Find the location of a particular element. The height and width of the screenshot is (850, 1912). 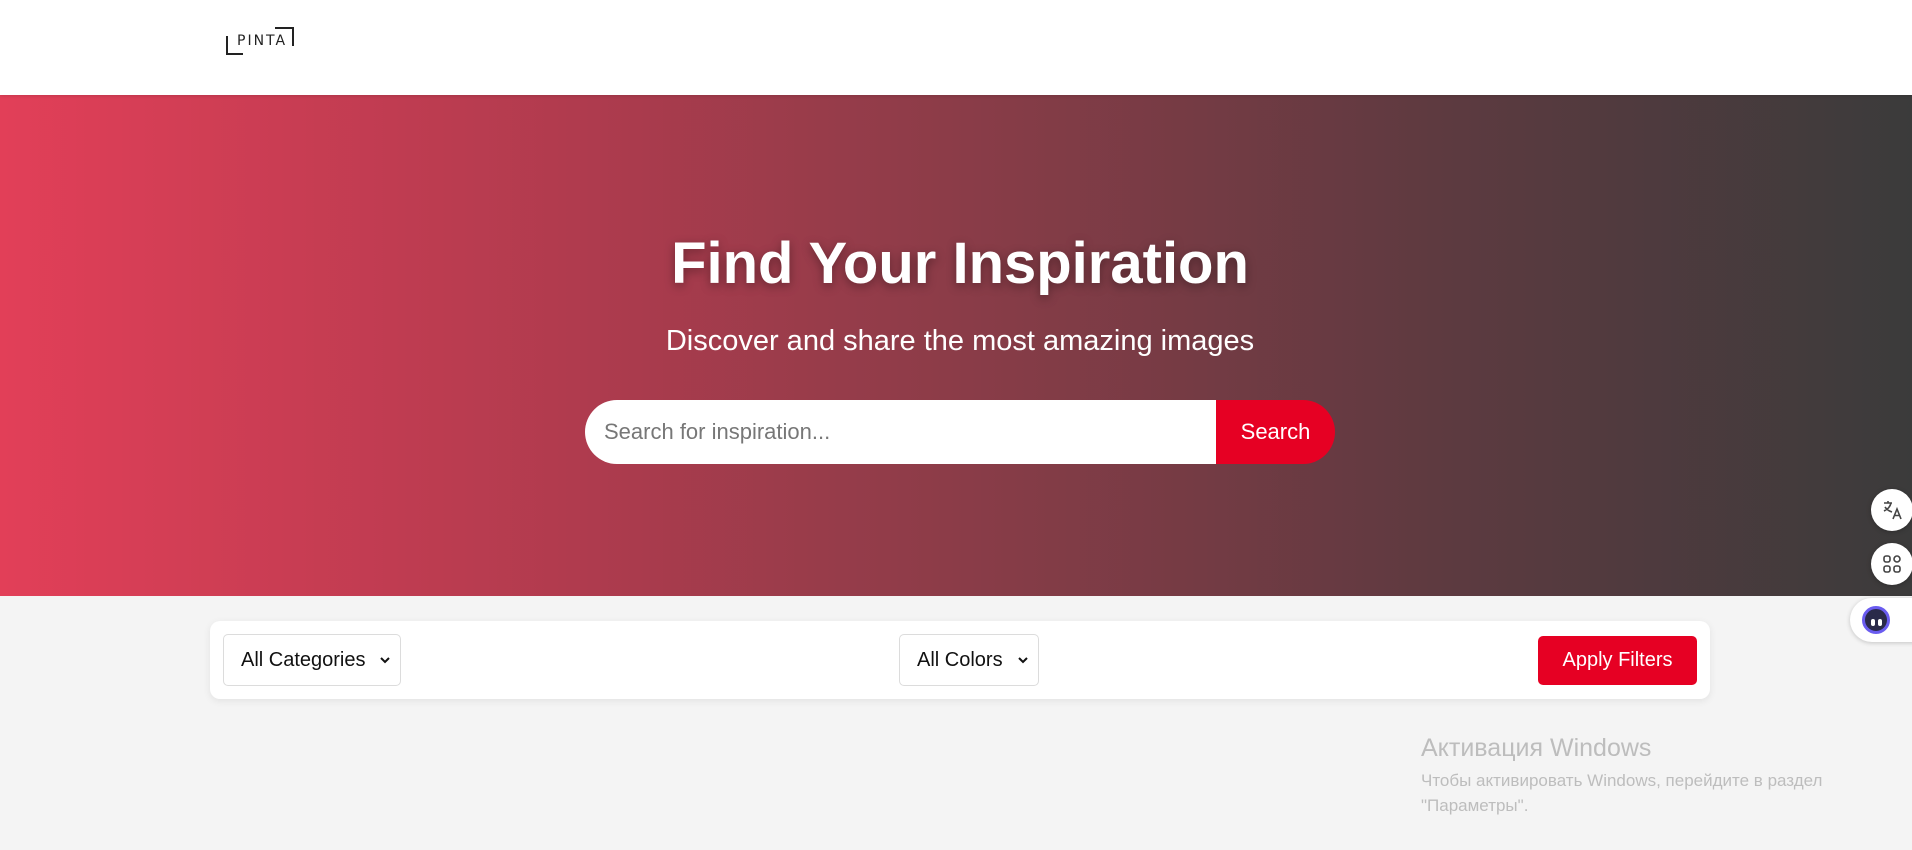

logo-text: PINTA is located at coordinates (262, 41).